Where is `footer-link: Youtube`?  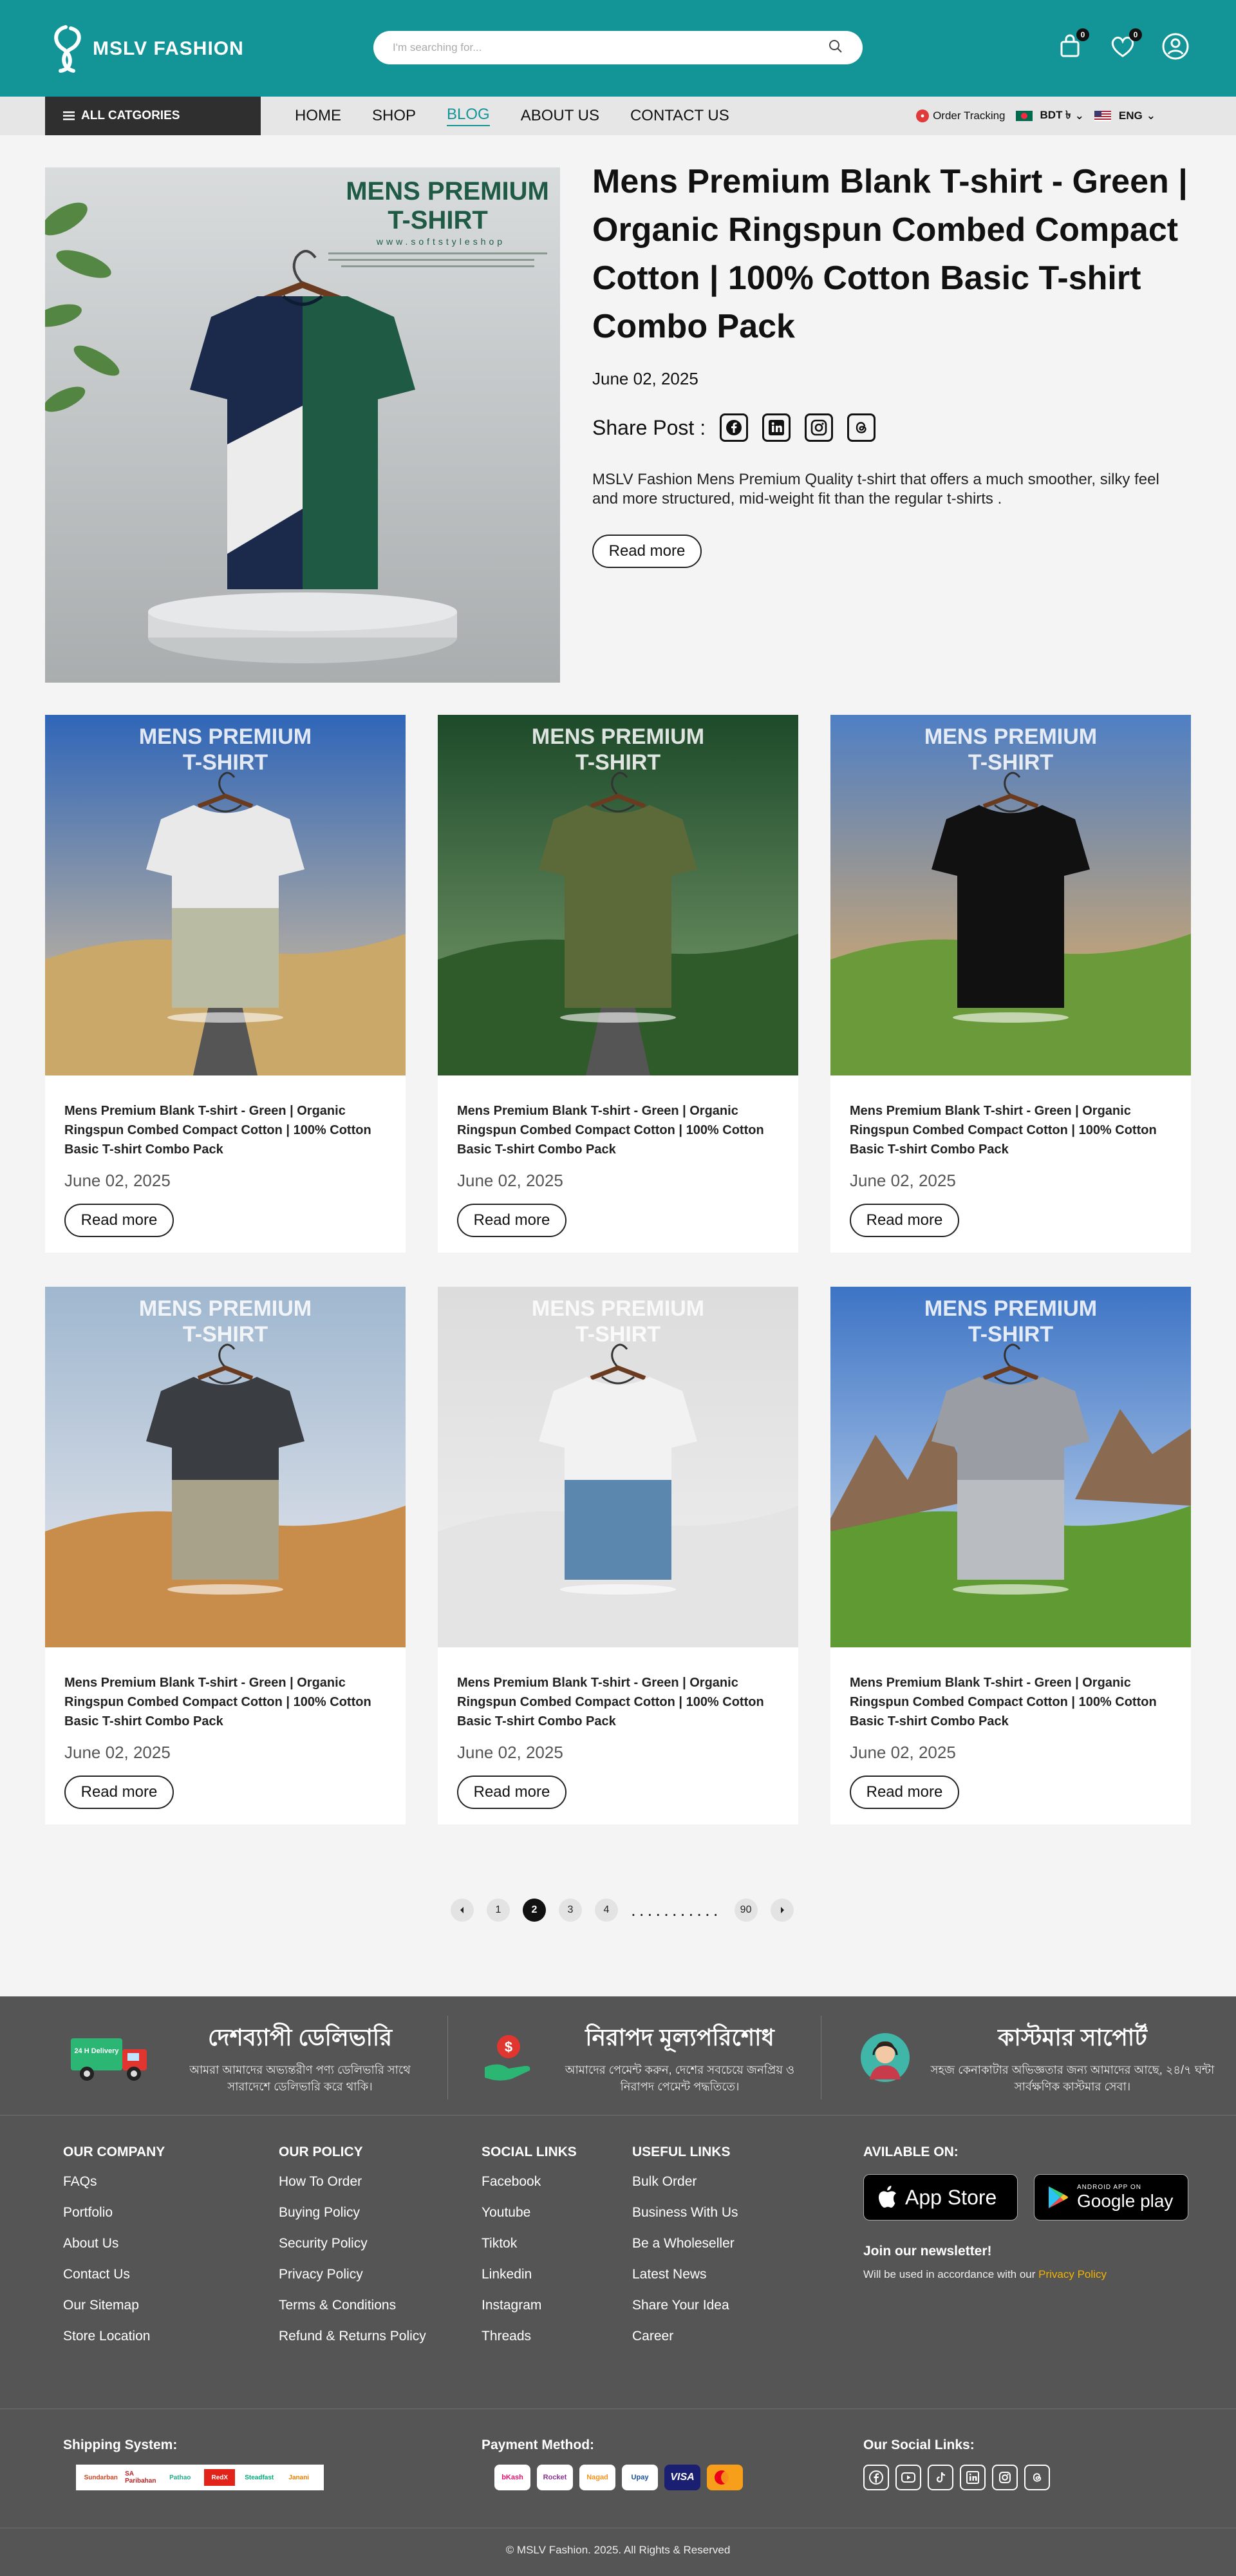
footer-link: Youtube is located at coordinates (530, 2213).